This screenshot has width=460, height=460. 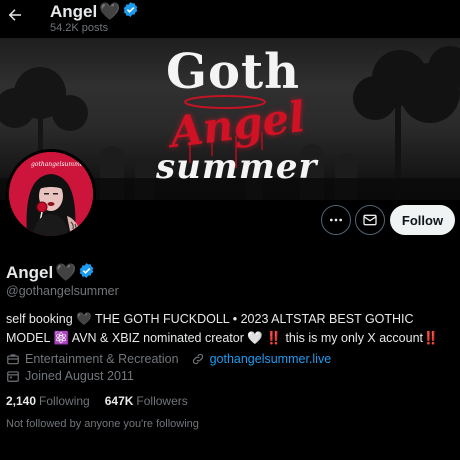 What do you see at coordinates (274, 338) in the screenshot?
I see `bio-alert: ‼️` at bounding box center [274, 338].